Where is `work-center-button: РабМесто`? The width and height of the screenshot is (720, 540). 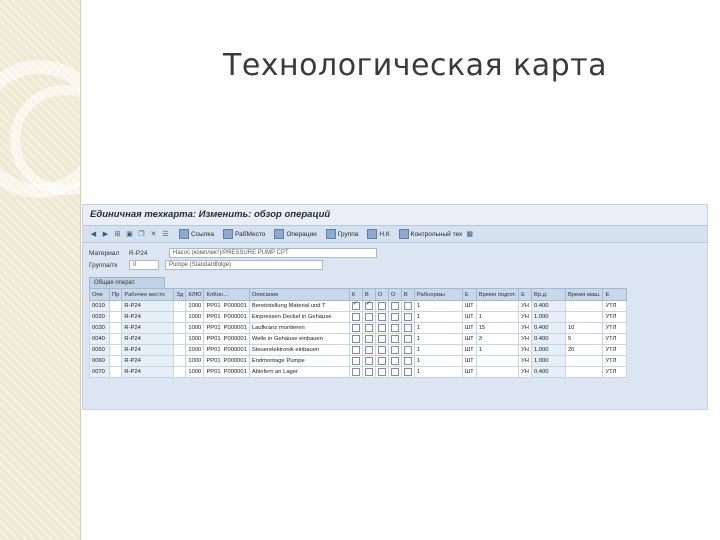
work-center-button: РабМесто is located at coordinates (244, 234).